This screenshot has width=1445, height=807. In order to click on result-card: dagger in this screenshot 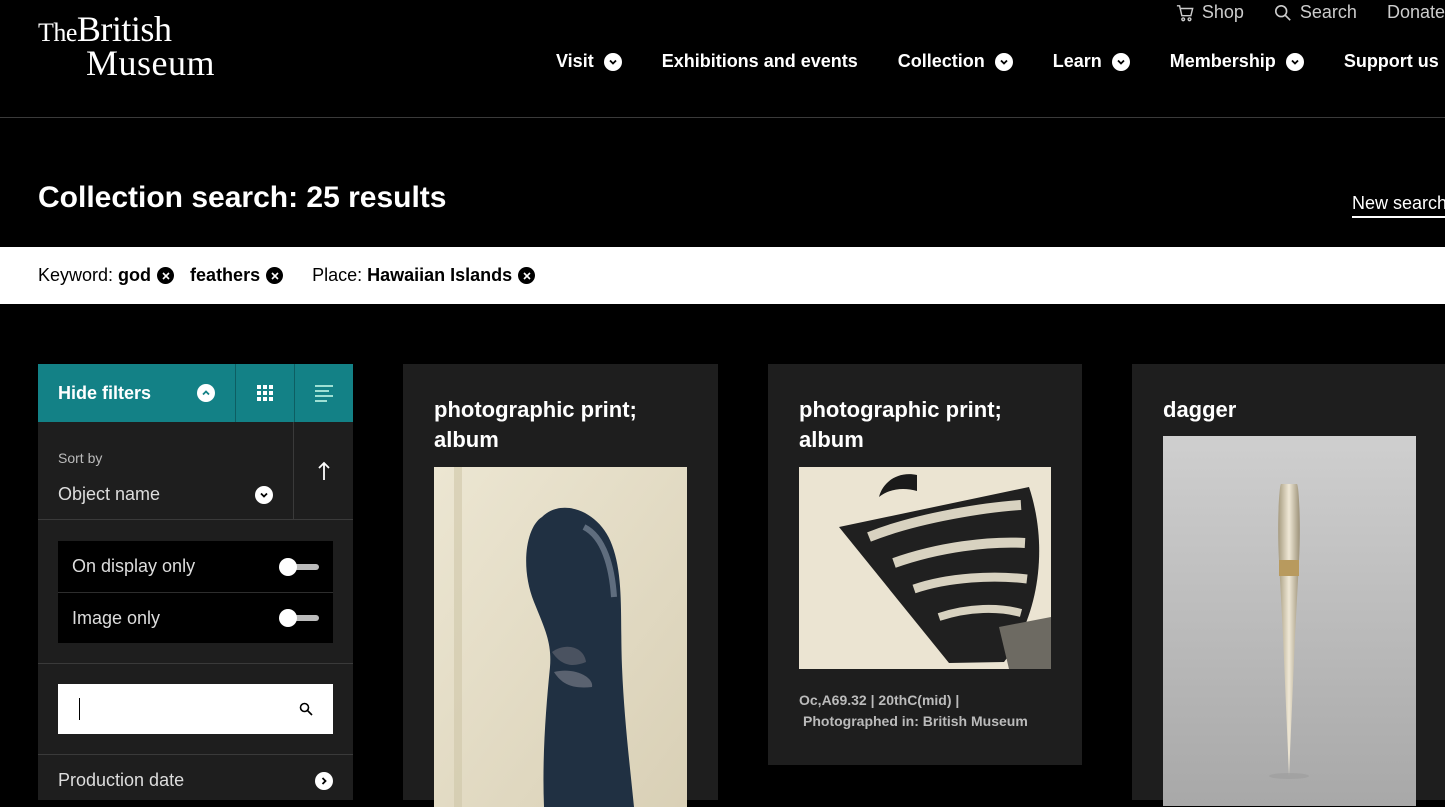, I will do `click(1288, 585)`.